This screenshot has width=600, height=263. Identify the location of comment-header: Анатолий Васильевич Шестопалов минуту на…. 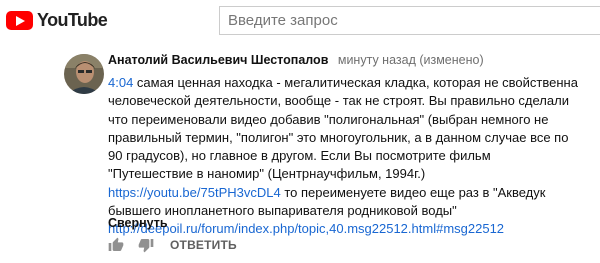
(296, 60).